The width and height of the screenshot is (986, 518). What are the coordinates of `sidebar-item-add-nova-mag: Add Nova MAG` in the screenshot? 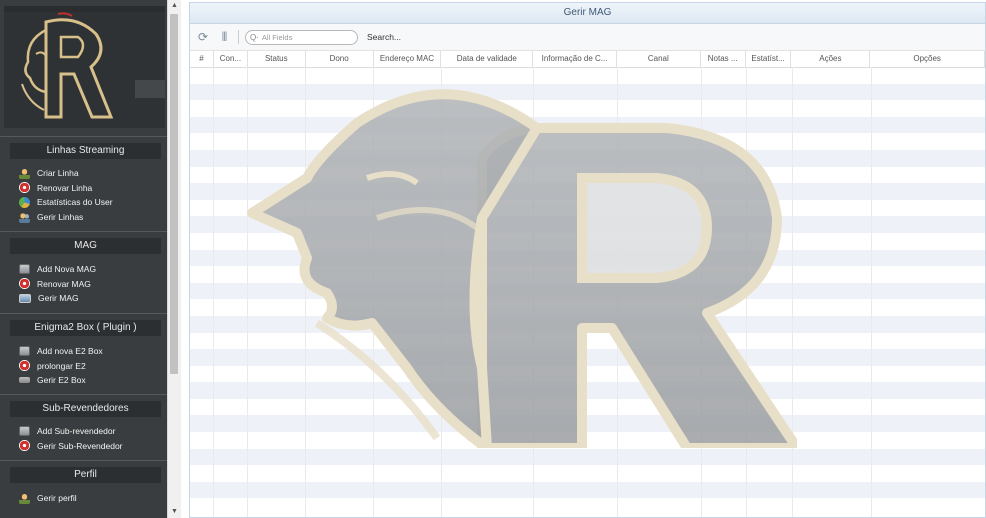 It's located at (57, 269).